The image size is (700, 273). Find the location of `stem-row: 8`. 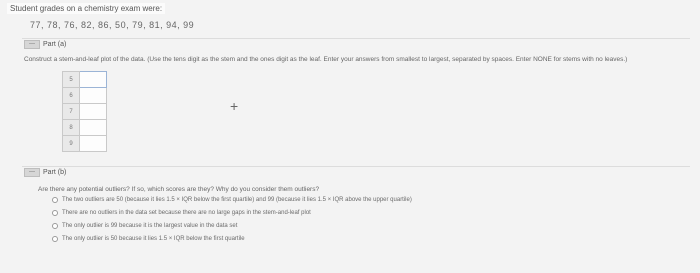

stem-row: 8 is located at coordinates (84, 127).